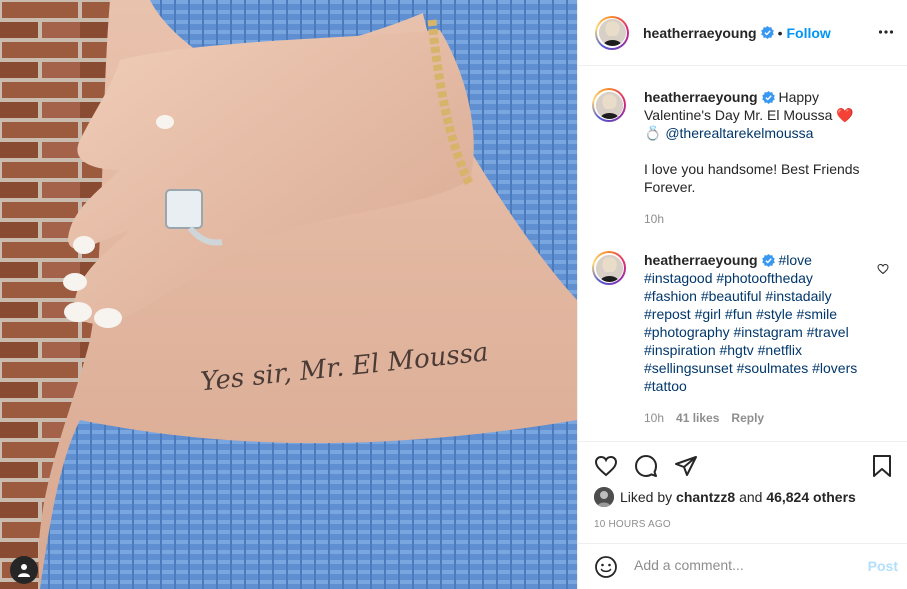  What do you see at coordinates (739, 133) in the screenshot?
I see `caption-mention: @therealtarekelmoussa` at bounding box center [739, 133].